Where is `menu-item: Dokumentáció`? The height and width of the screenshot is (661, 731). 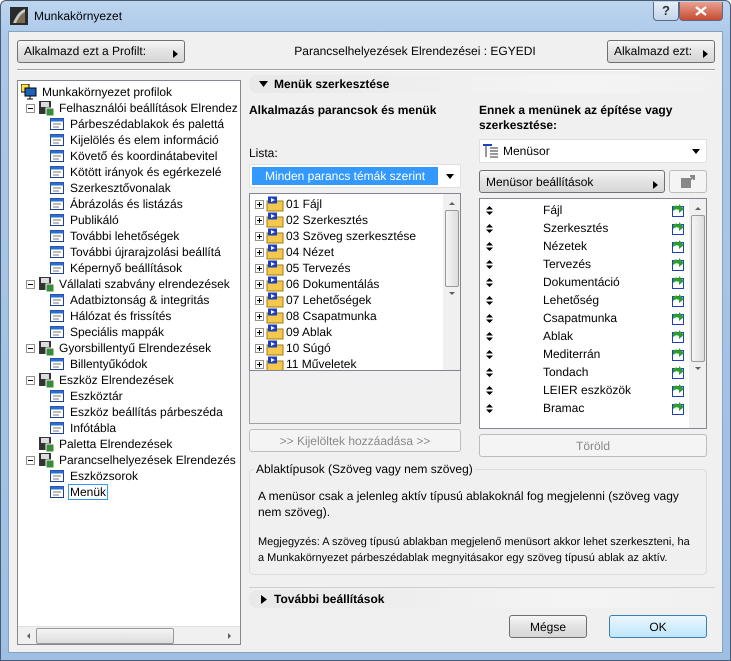
menu-item: Dokumentáció is located at coordinates (582, 282).